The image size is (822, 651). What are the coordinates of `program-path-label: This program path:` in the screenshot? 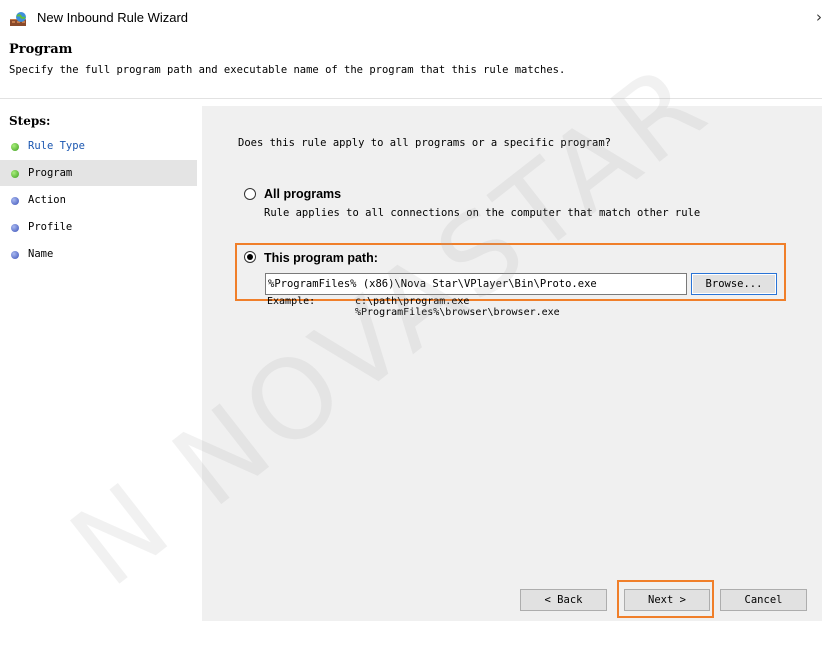 It's located at (321, 258).